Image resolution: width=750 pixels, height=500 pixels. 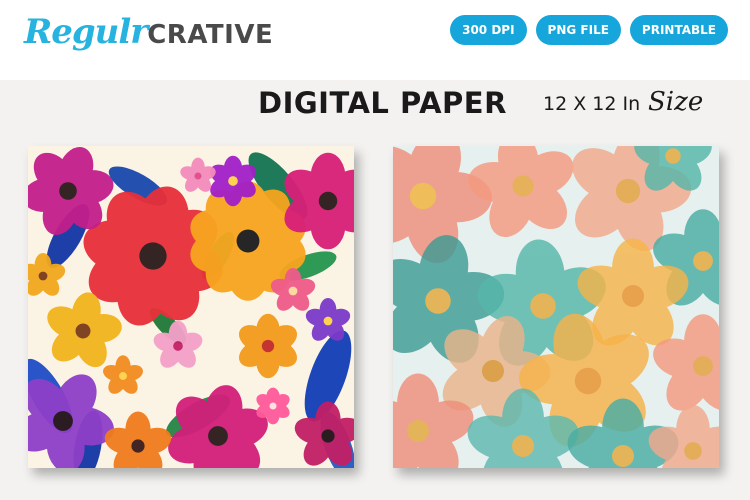 I want to click on feature-badges: 300 DPI PNG FILE PRINTABLE, so click(x=589, y=30).